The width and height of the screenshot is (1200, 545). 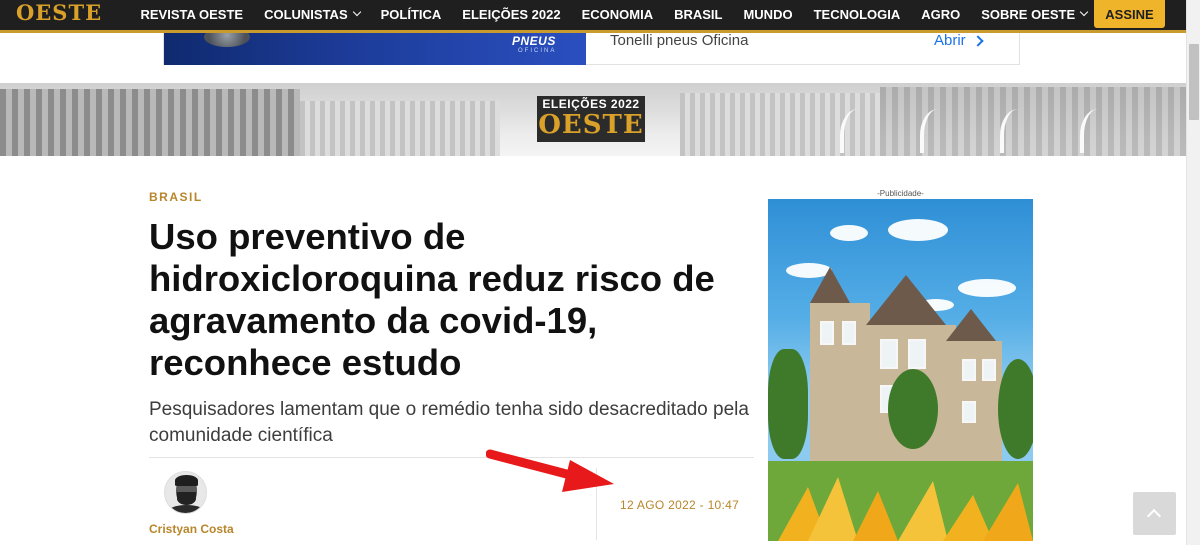 I want to click on nav-item-label: POLÍTICA, so click(x=411, y=14).